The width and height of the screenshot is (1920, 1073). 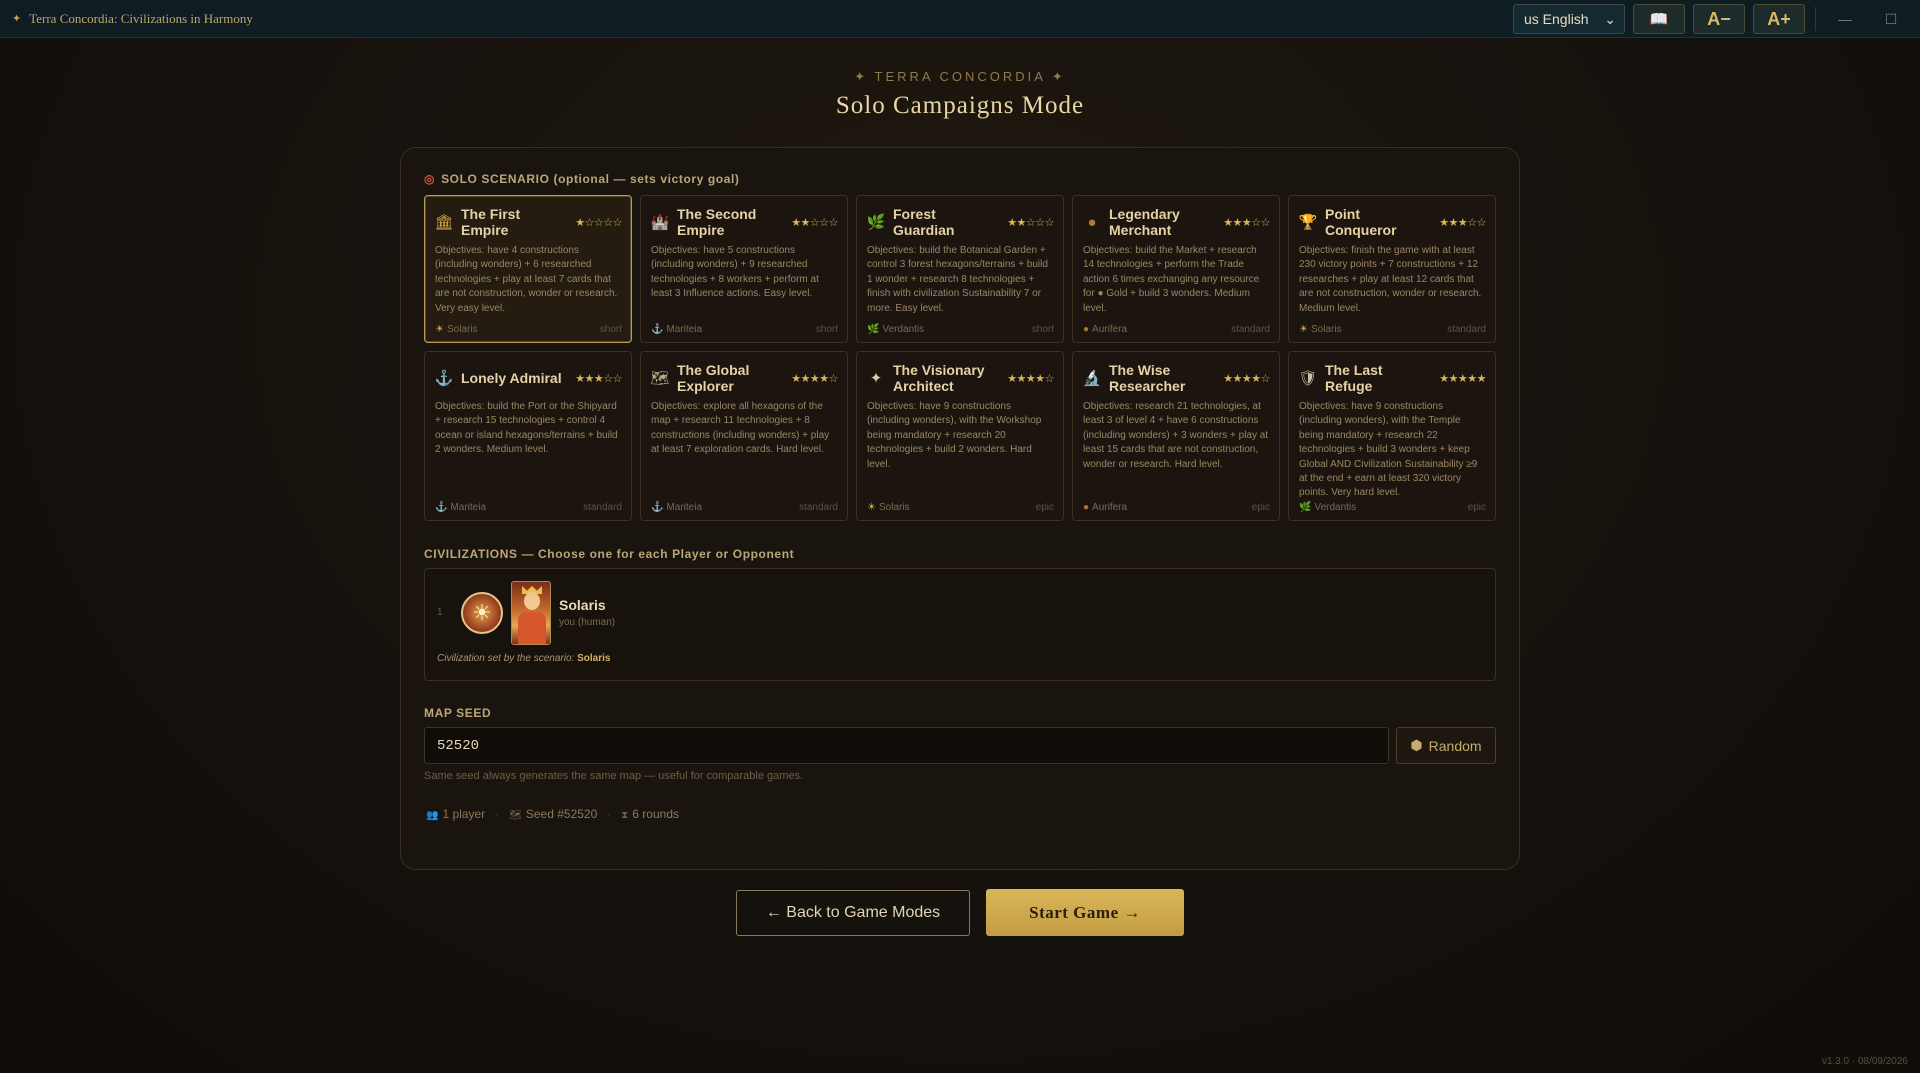 What do you see at coordinates (1779, 19) in the screenshot?
I see `font-increase-button: A+` at bounding box center [1779, 19].